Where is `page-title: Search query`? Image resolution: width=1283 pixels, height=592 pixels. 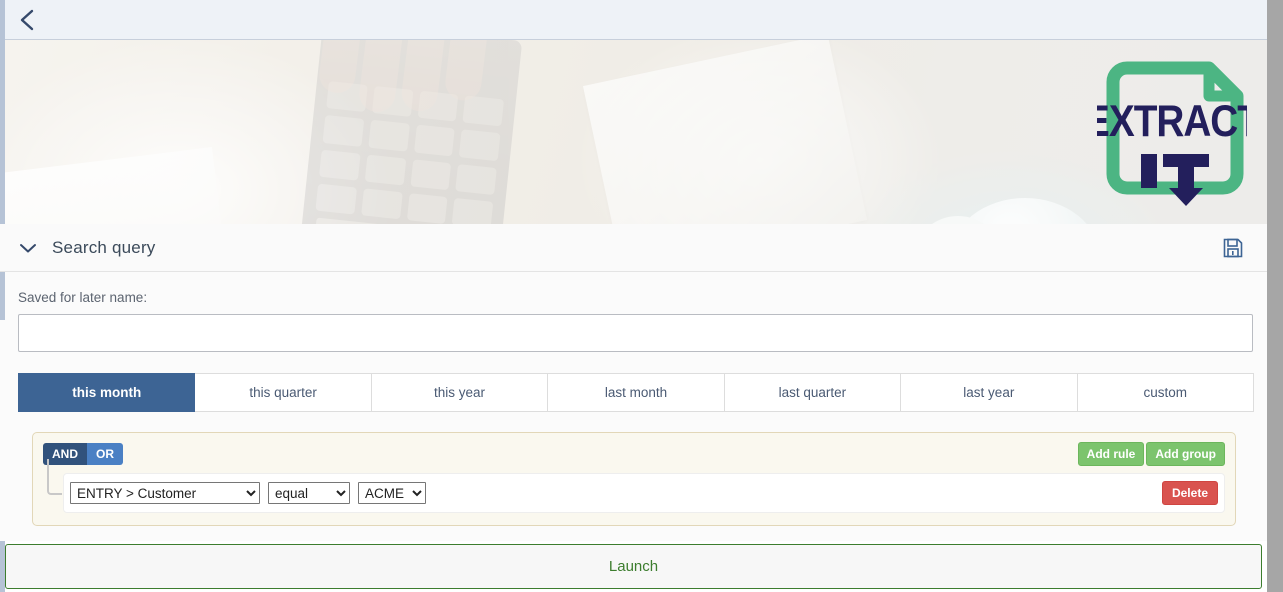
page-title: Search query is located at coordinates (104, 247).